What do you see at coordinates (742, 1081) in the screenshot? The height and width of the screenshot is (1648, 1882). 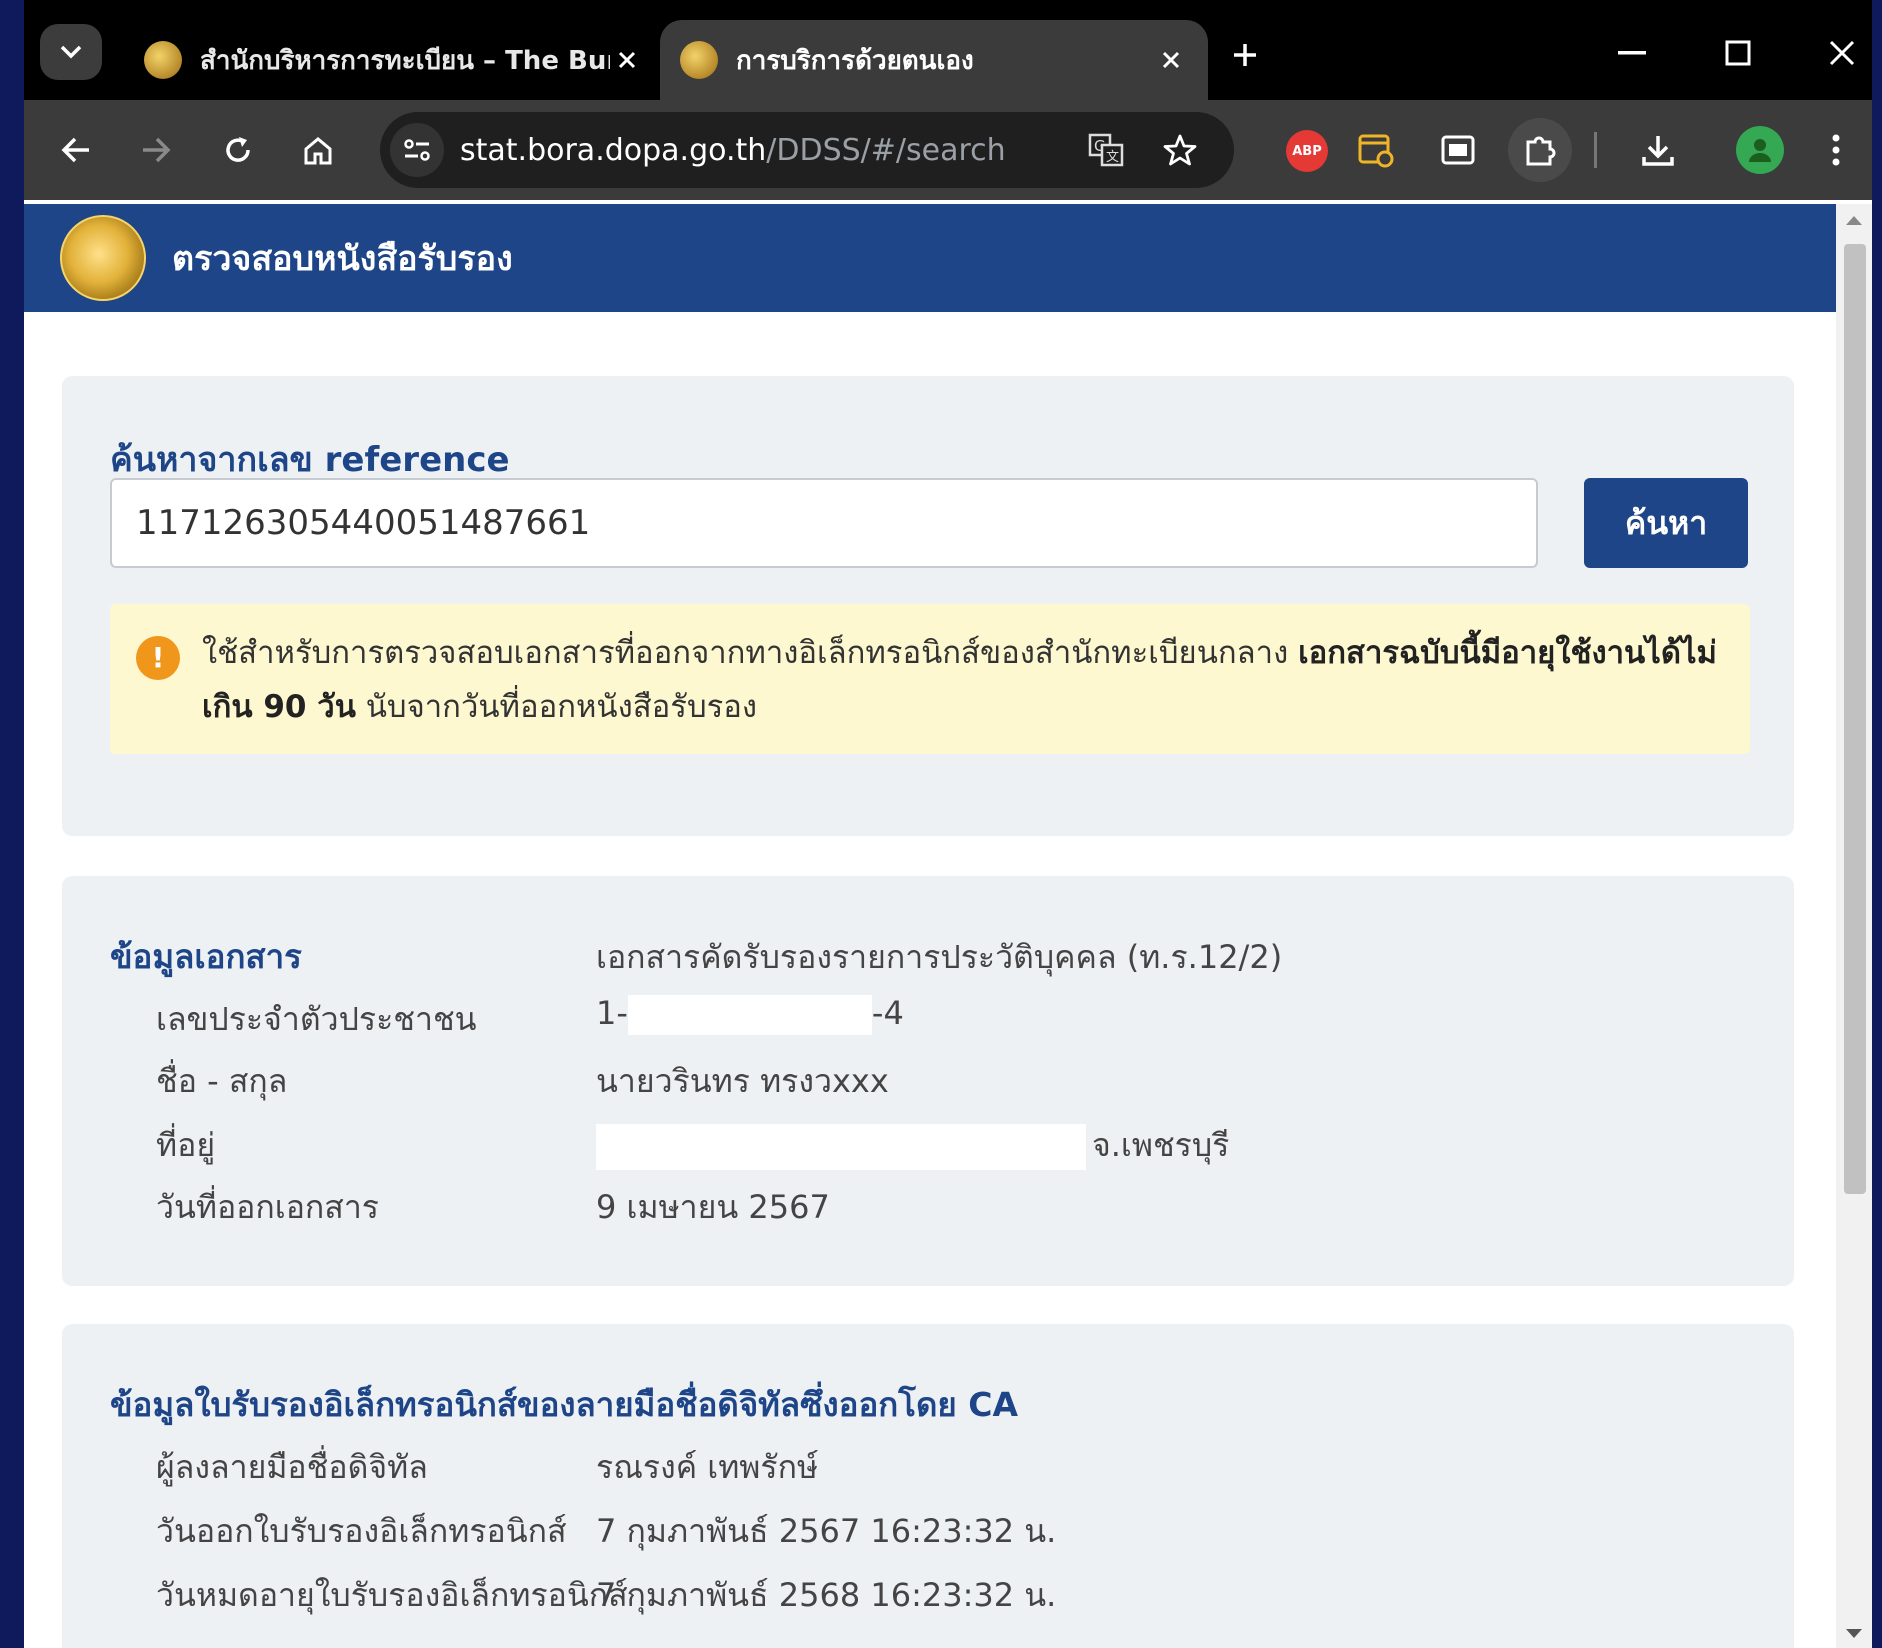 I see `full-name-value: นายวรินทร ทรงวxxx` at bounding box center [742, 1081].